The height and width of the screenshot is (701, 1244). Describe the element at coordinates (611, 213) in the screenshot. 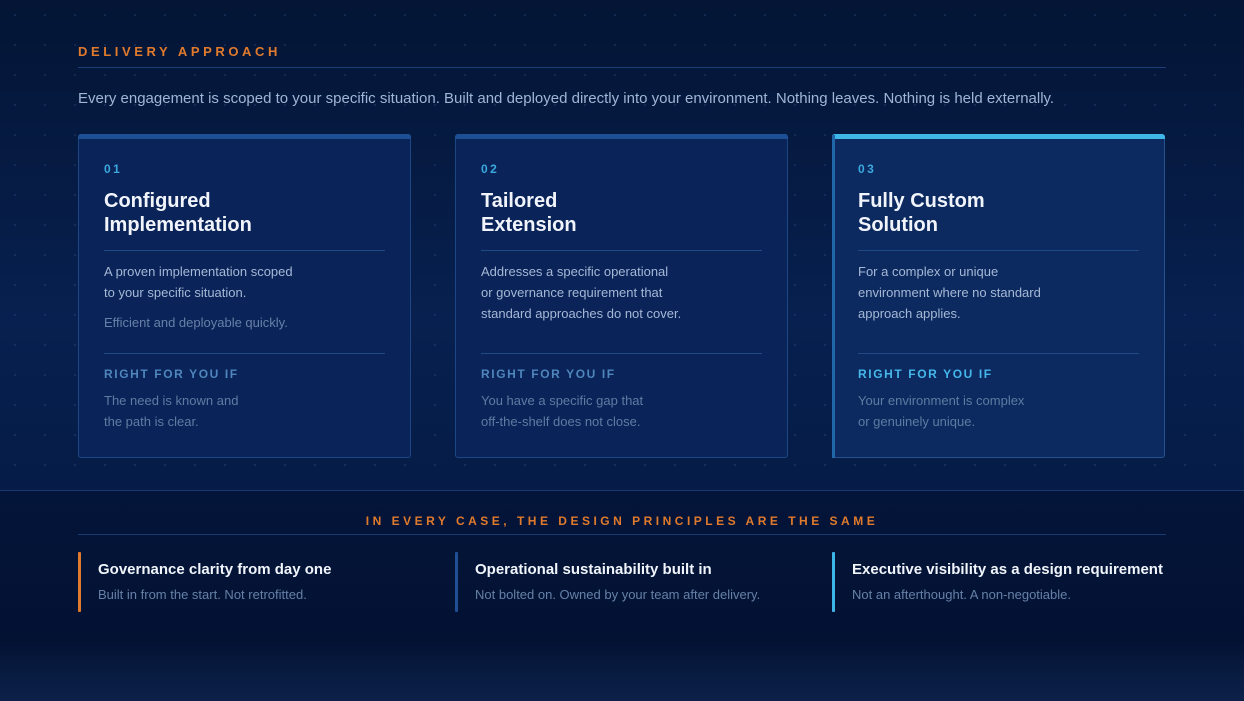

I see `card-title: Tailored Extension` at that location.